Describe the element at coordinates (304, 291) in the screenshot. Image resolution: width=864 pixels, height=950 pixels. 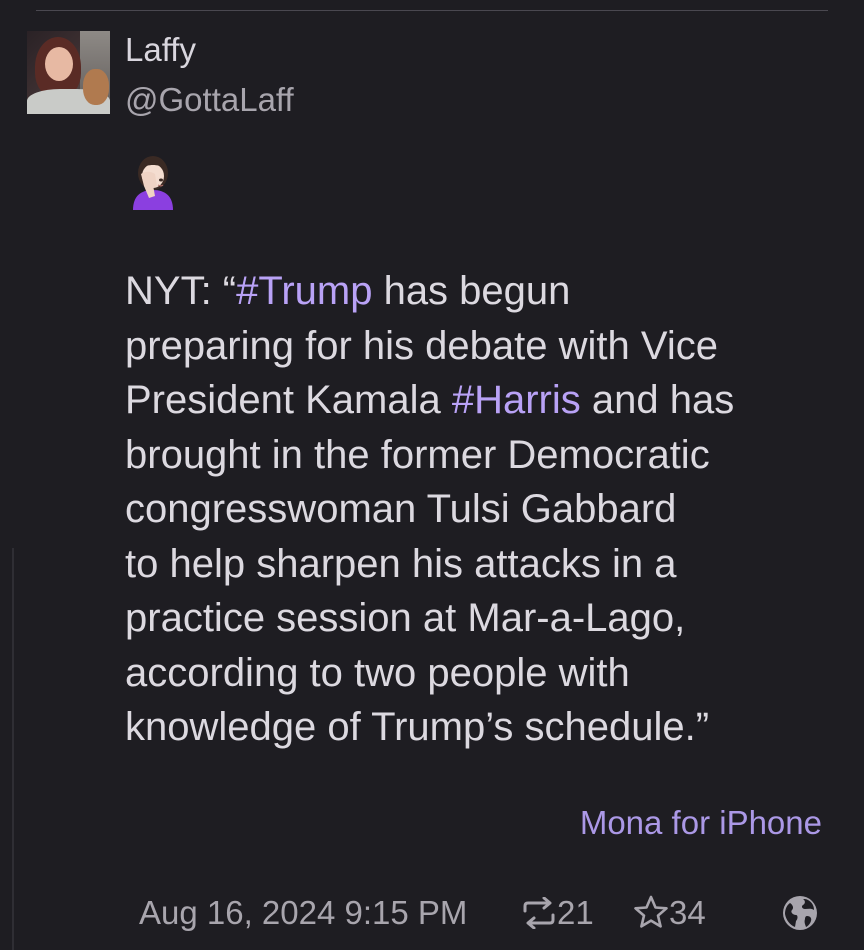
I see `hashtag-trump-link: #Trump` at that location.